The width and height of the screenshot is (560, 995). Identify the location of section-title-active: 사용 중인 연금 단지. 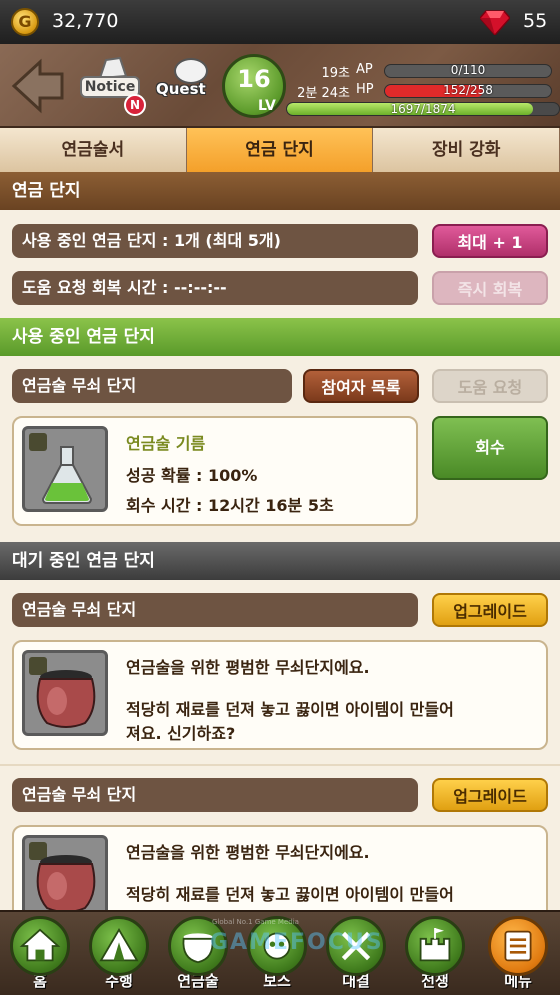
(280, 337).